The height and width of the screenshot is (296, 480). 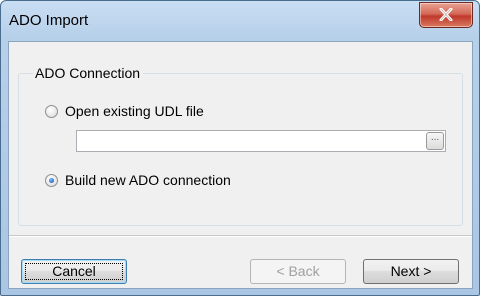 I want to click on footer-separator, so click(x=240, y=236).